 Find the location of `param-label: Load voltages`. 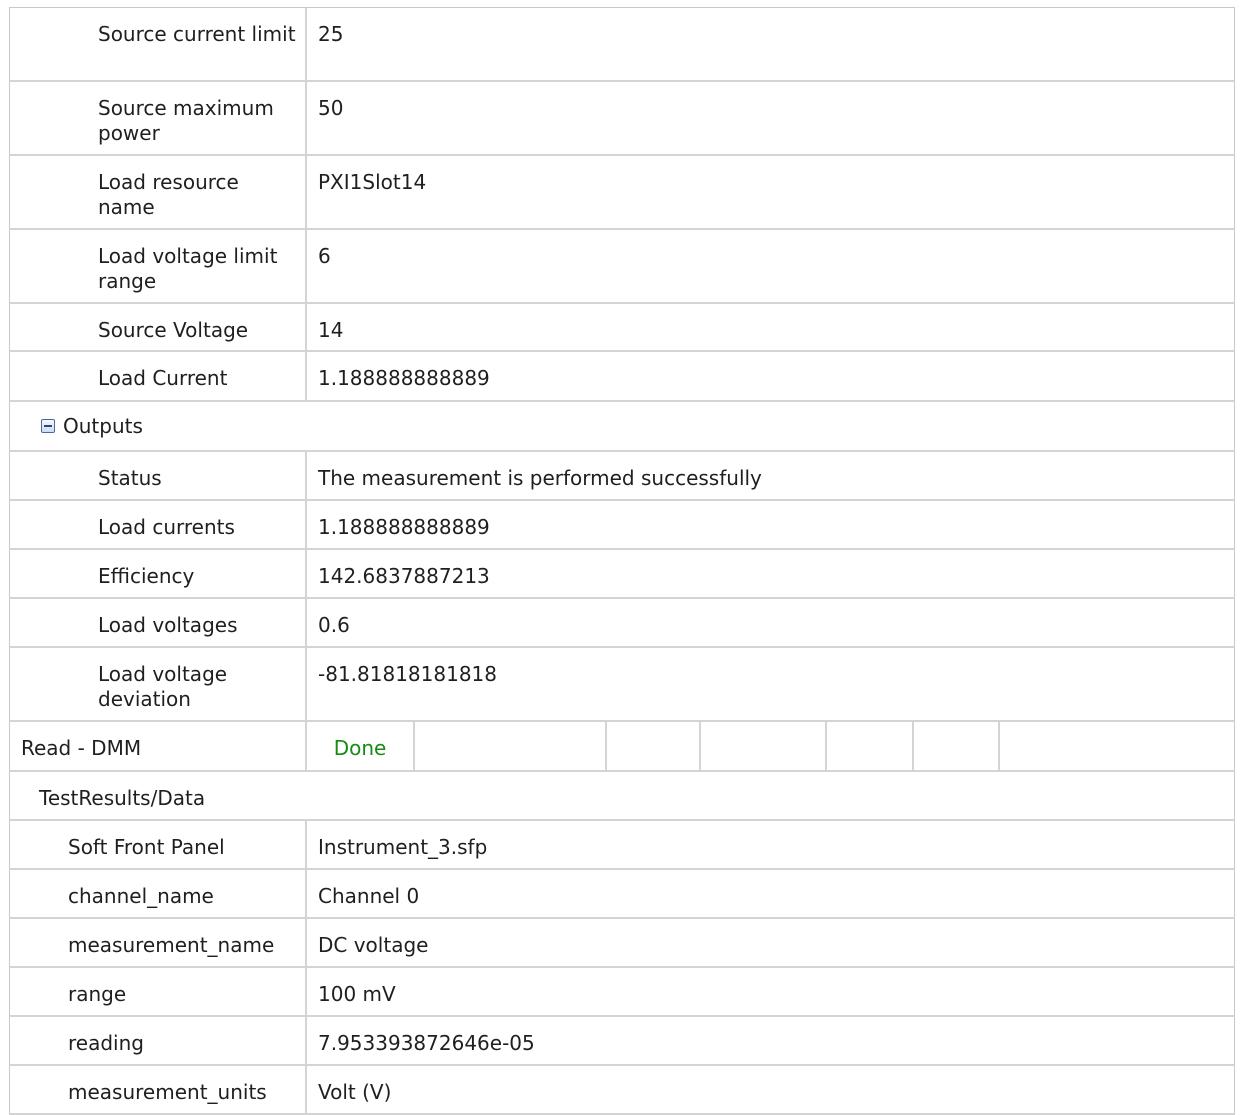

param-label: Load voltages is located at coordinates (158, 622).